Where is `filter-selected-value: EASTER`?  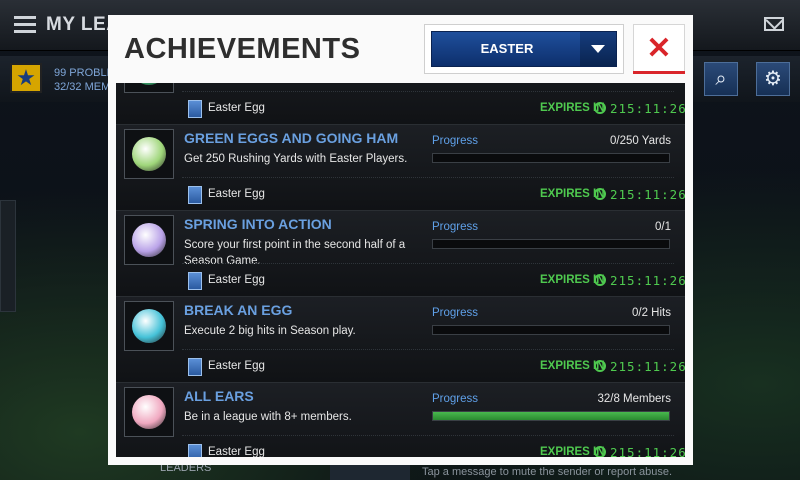
filter-selected-value: EASTER is located at coordinates (507, 48).